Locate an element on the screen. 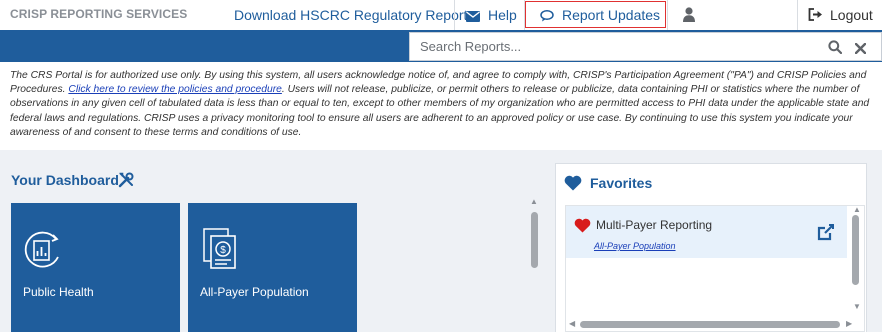 The image size is (882, 332). favorite-heart-icon is located at coordinates (582, 228).